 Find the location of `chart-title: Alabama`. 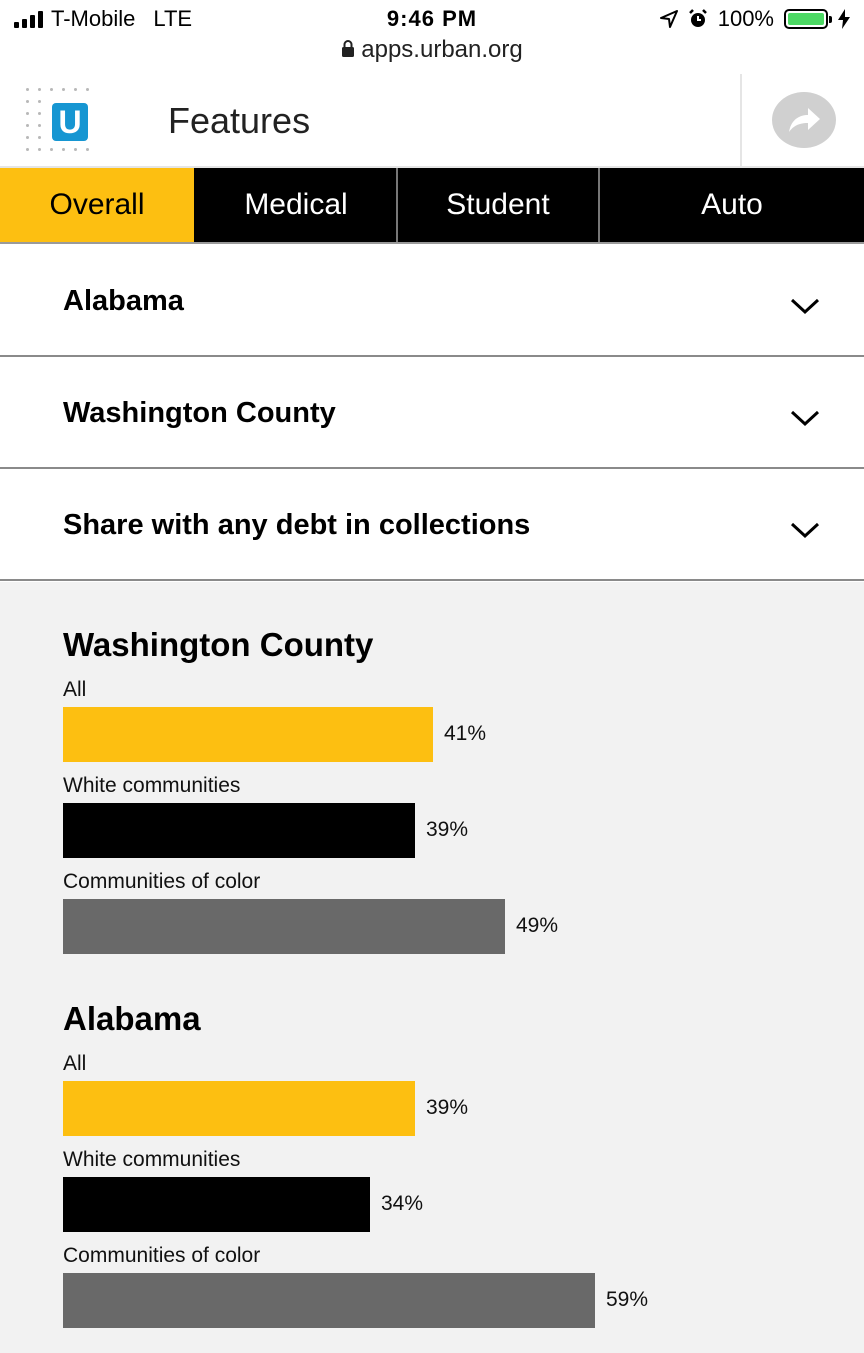

chart-title: Alabama is located at coordinates (132, 1018).